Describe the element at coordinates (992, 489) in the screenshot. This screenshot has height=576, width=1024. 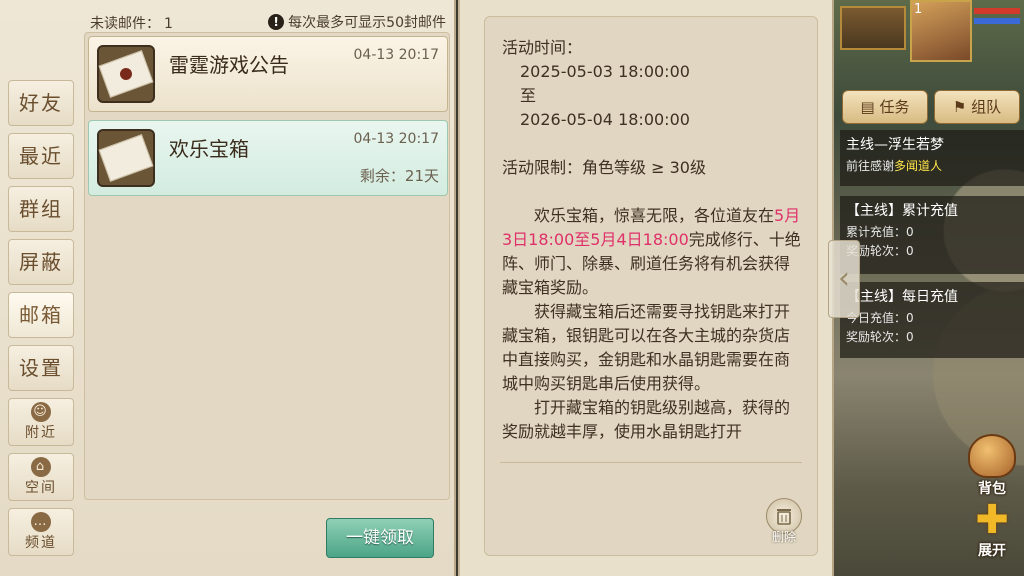
I see `bag-label: 背包` at that location.